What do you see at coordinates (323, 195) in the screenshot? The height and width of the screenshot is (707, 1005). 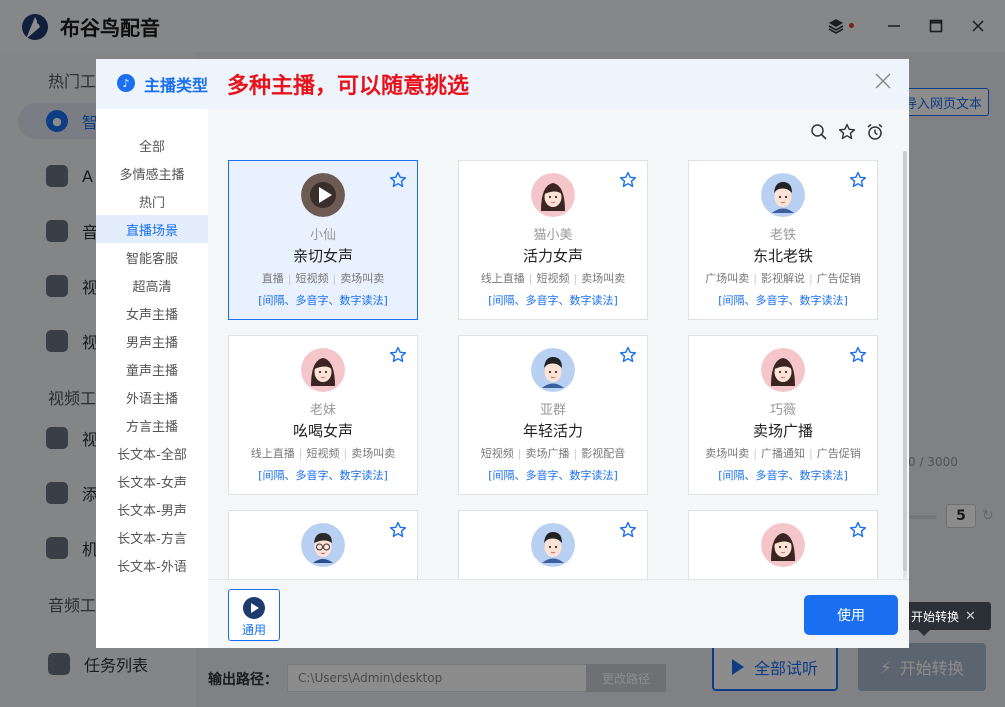 I see `play-avatar-icon` at bounding box center [323, 195].